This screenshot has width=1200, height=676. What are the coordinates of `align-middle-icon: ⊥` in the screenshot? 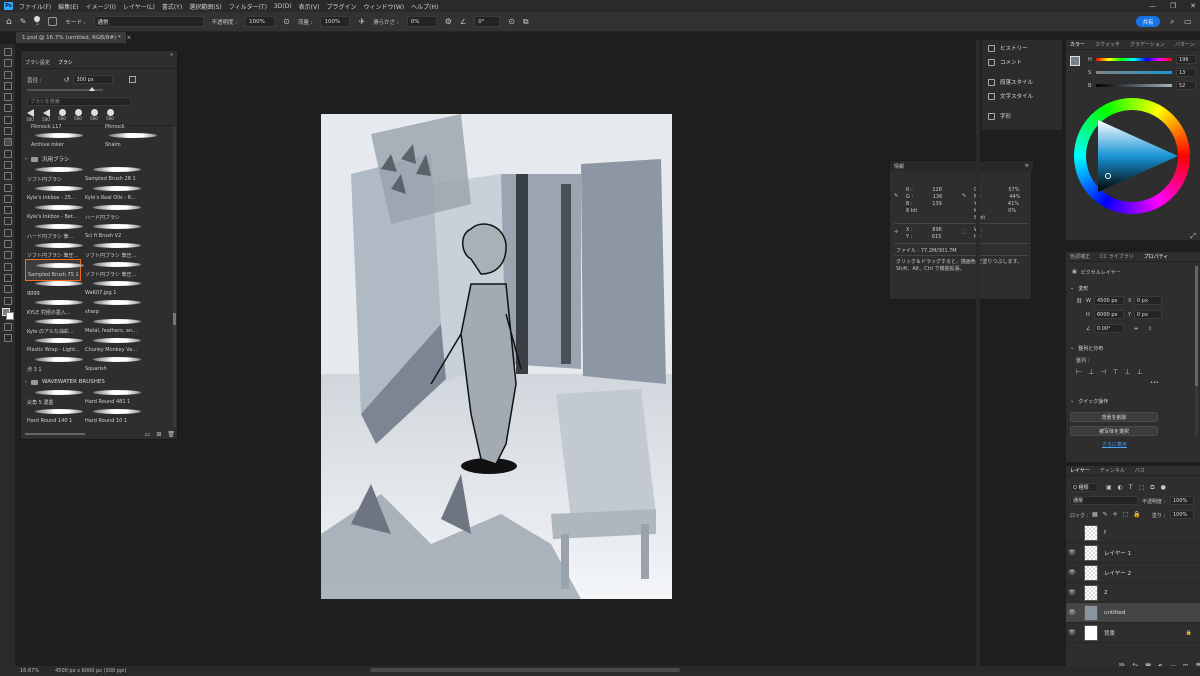 It's located at (1127, 372).